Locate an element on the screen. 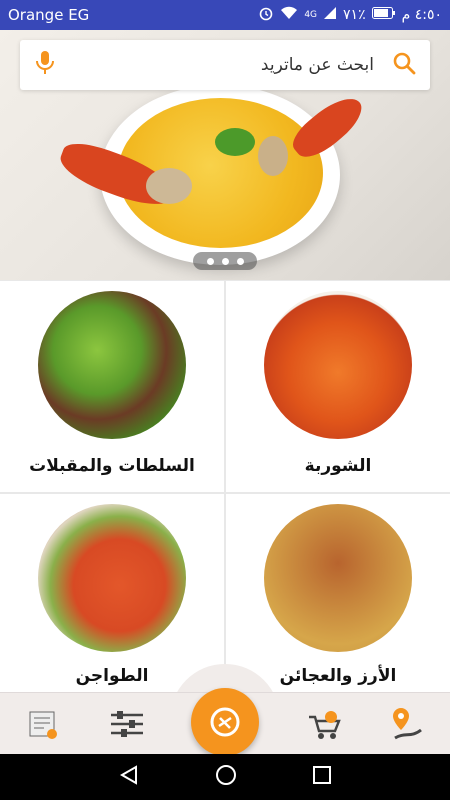 Image resolution: width=450 pixels, height=800 pixels. microphone-icon is located at coordinates (45, 65).